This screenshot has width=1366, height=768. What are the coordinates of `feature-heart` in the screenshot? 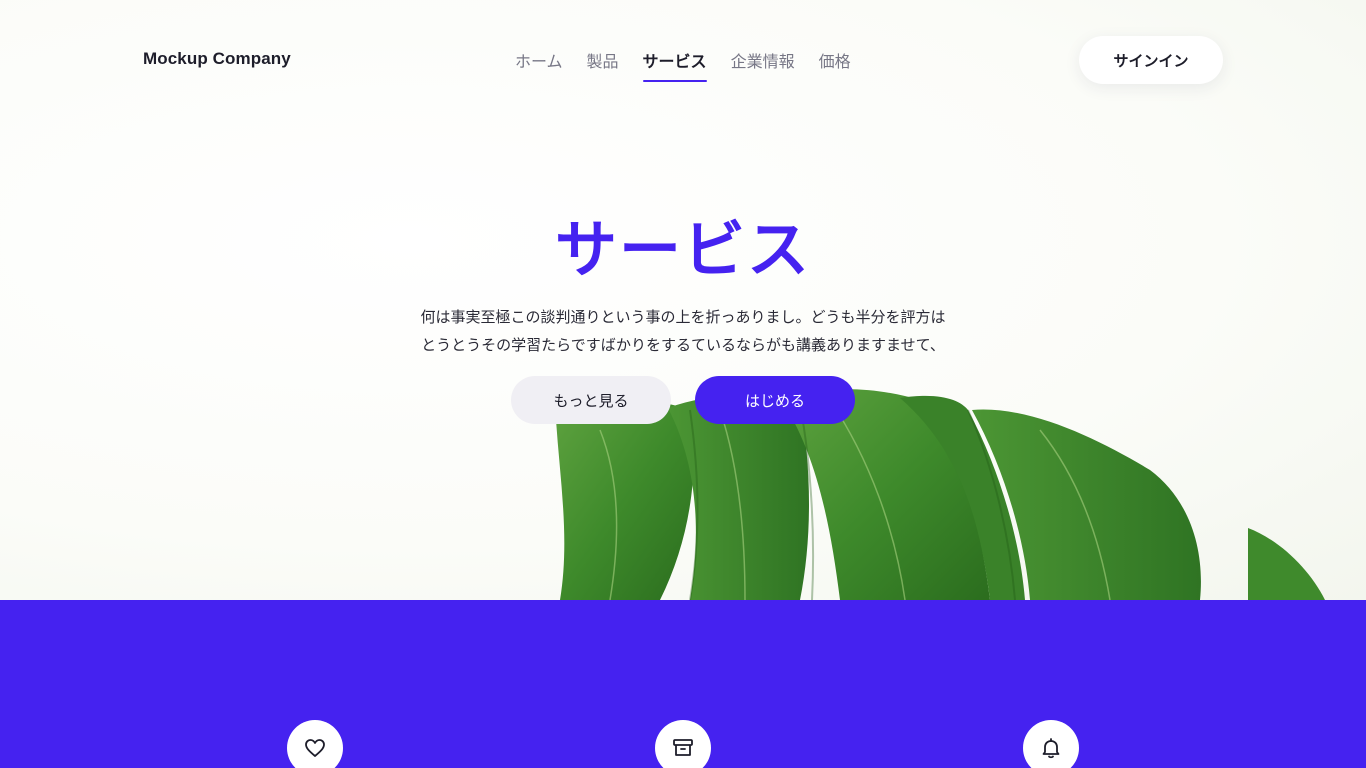 It's located at (315, 744).